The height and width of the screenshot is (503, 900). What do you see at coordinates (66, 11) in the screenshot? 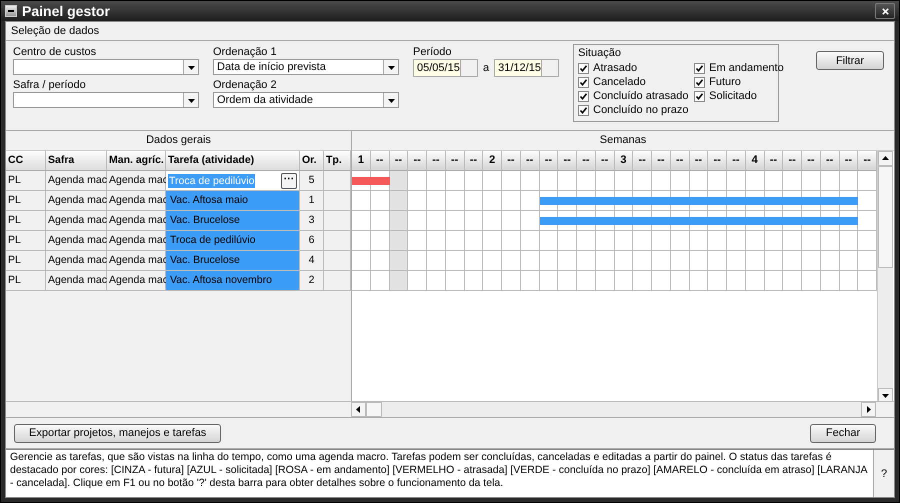
I see `window-title: Painel gestor` at bounding box center [66, 11].